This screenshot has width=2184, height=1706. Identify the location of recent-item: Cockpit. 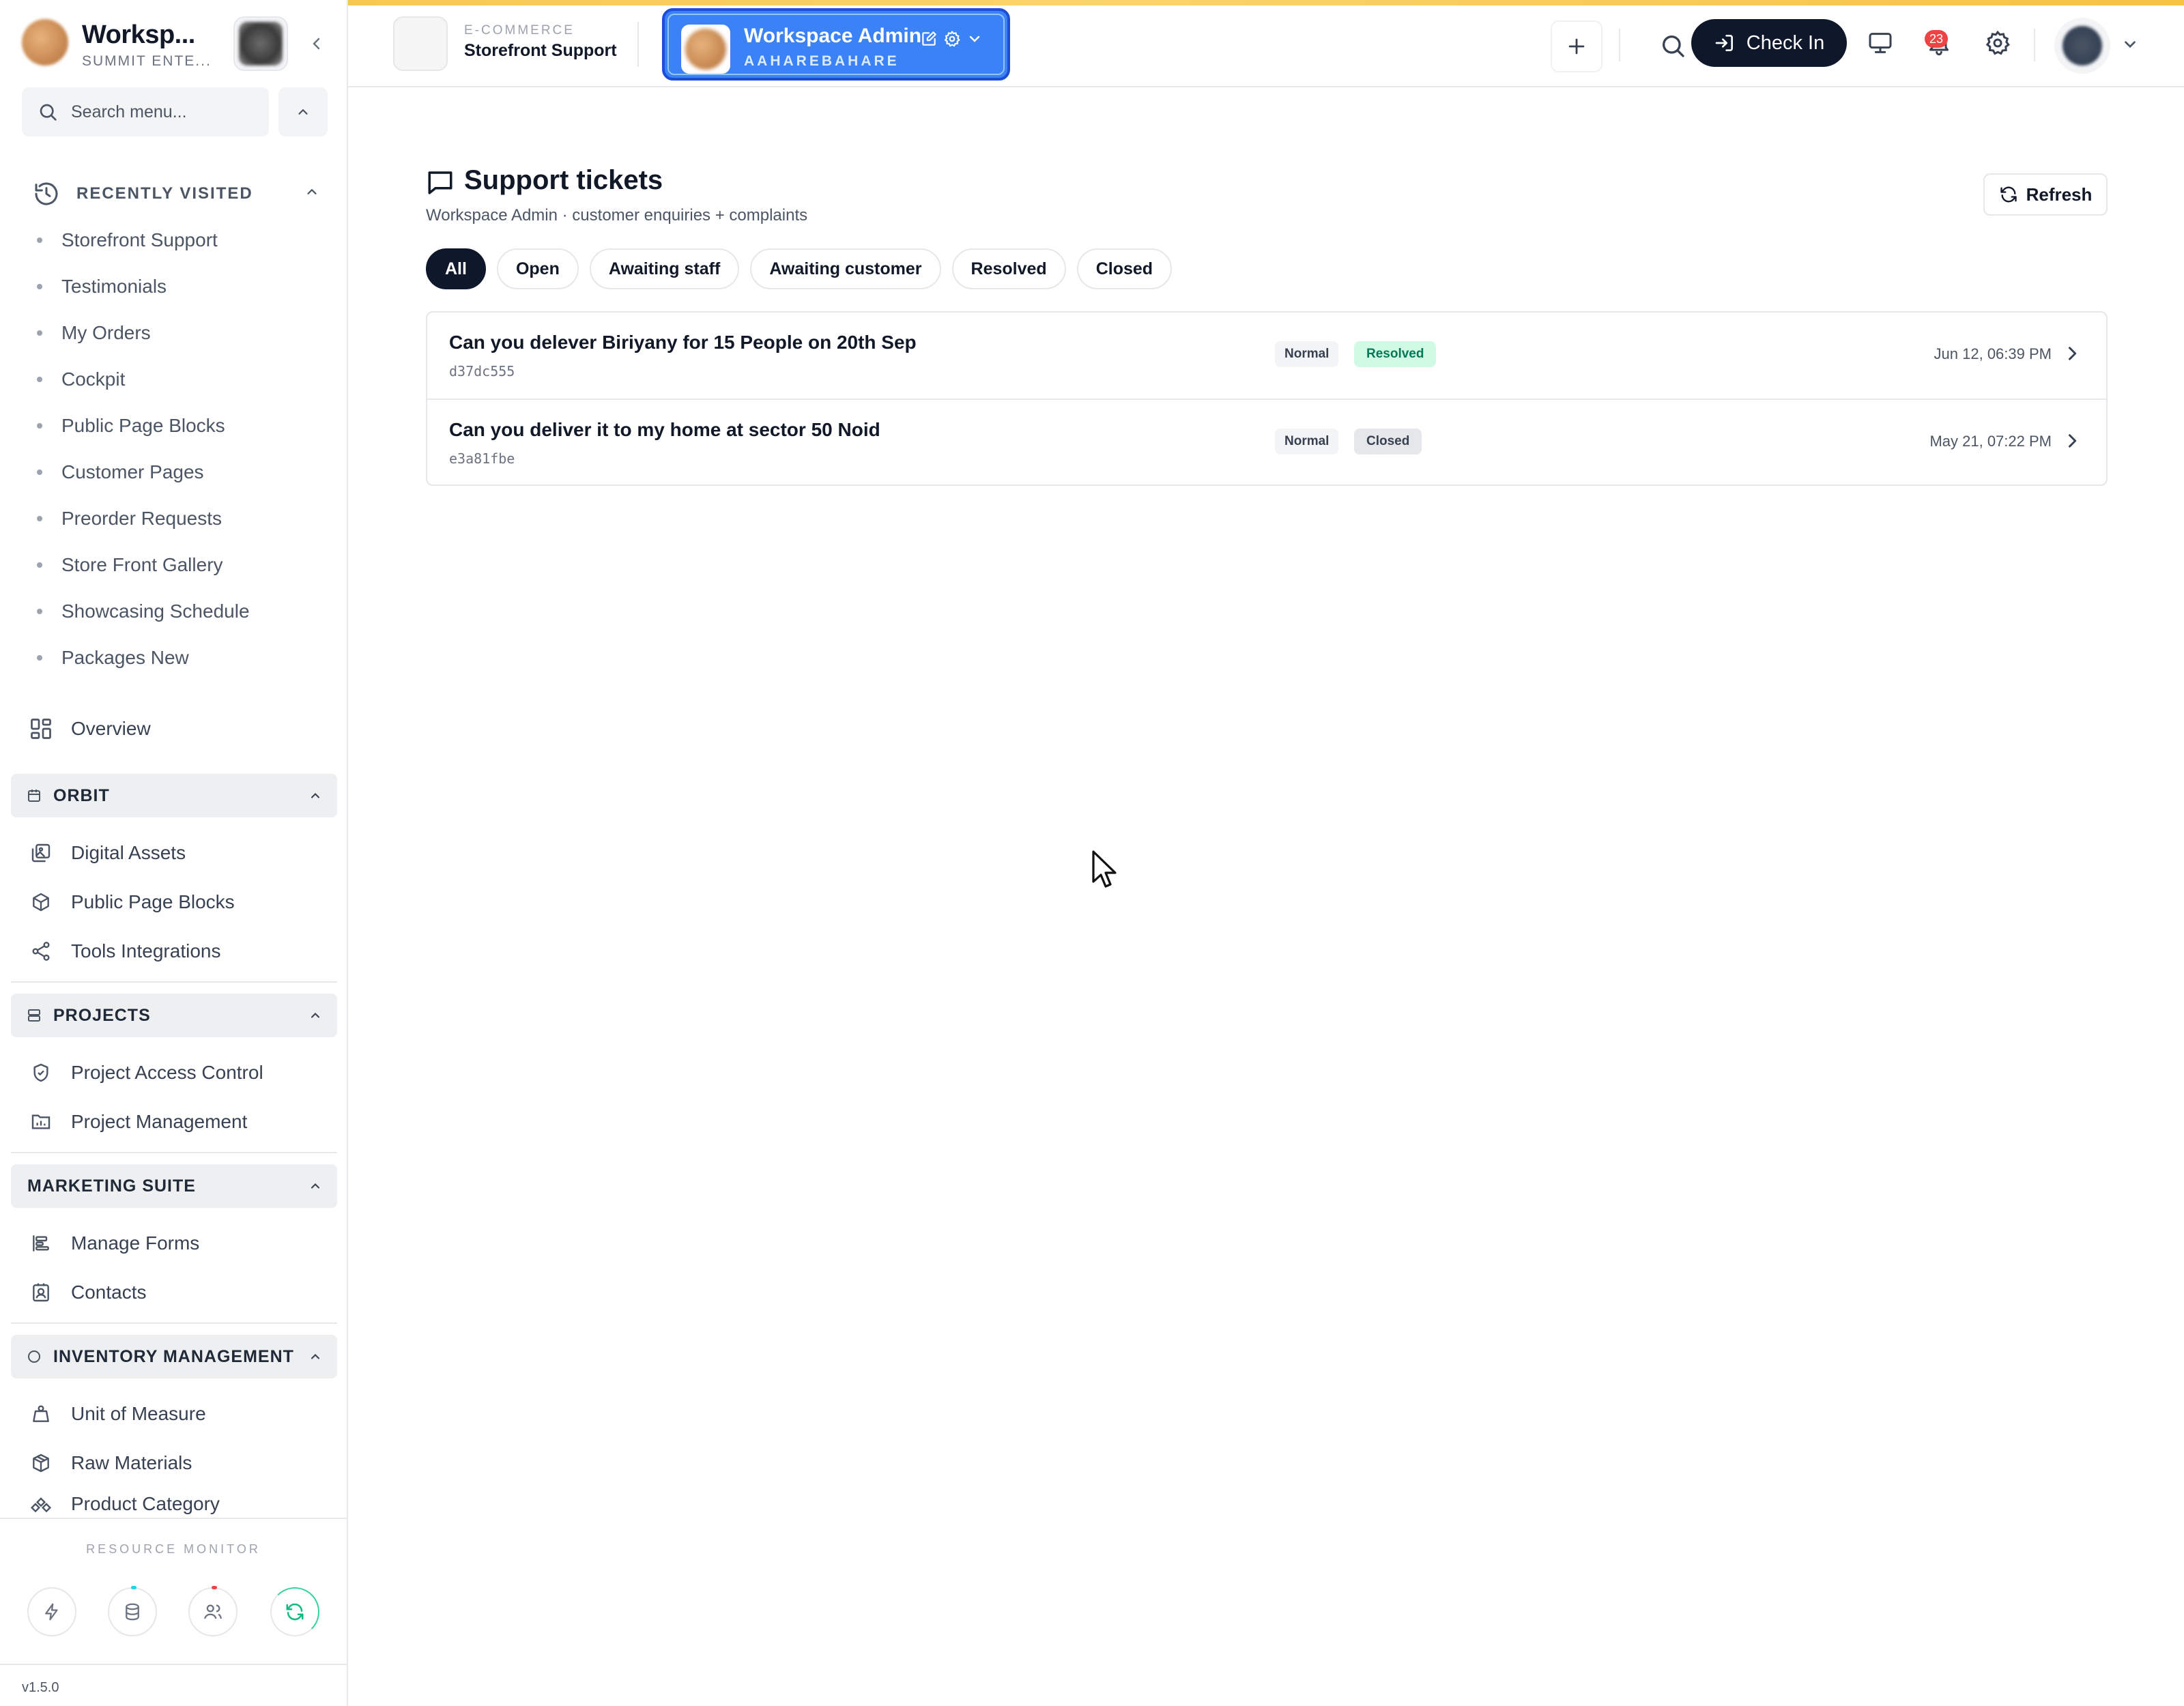
(176, 379).